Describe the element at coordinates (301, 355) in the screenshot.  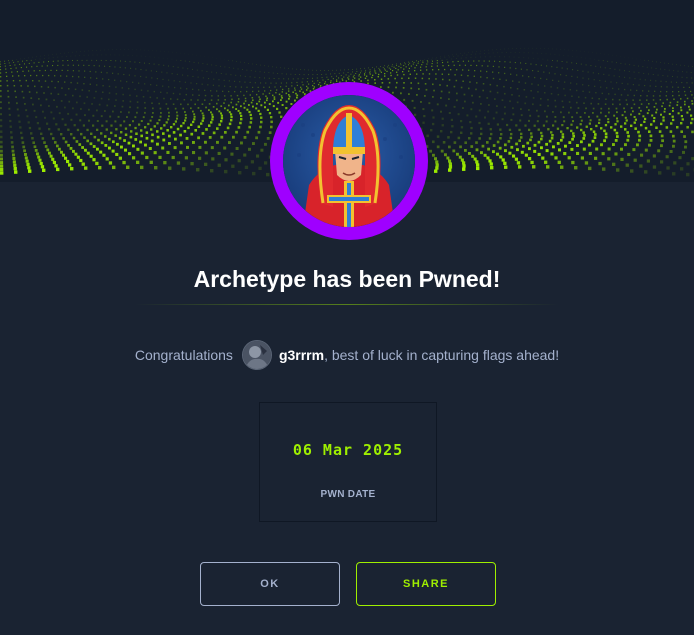
I see `username-link: g3rrrm` at that location.